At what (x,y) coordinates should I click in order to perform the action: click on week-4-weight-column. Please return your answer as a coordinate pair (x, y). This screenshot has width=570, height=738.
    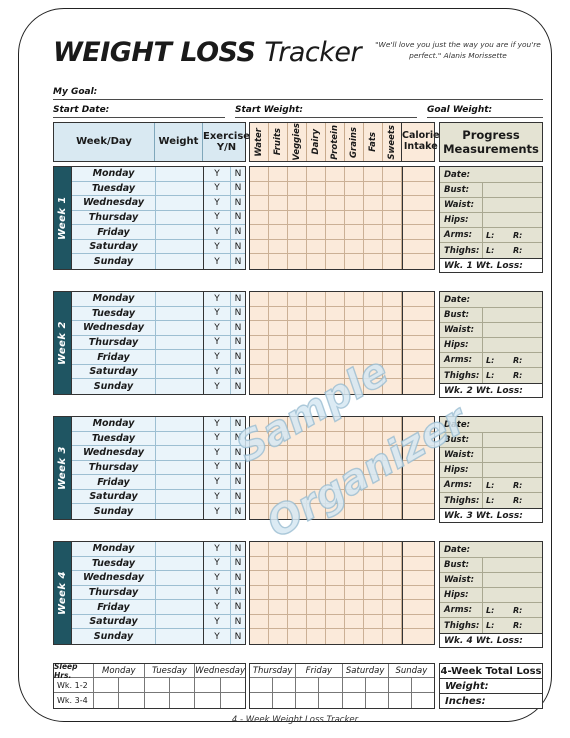
    Looking at the image, I should click on (180, 593).